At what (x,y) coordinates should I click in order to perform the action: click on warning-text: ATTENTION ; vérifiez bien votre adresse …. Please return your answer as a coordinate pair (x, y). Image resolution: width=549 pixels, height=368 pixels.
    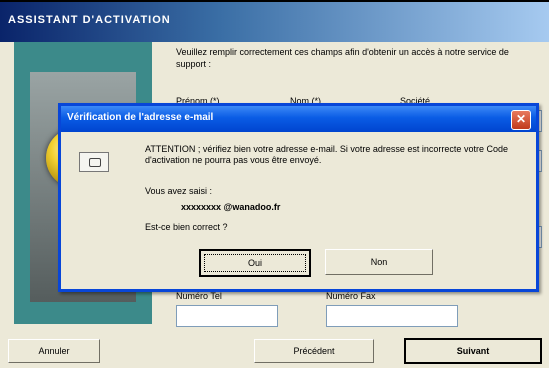
    Looking at the image, I should click on (326, 154).